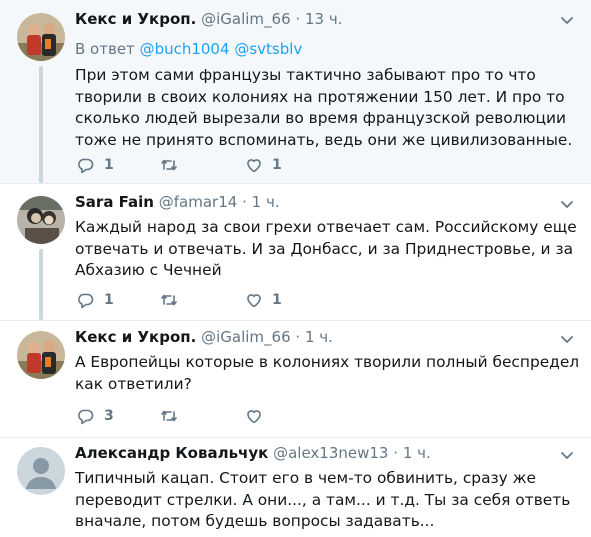 The image size is (591, 537). I want to click on reply-context: В ответ @buch1004 @svtsblv, so click(188, 49).